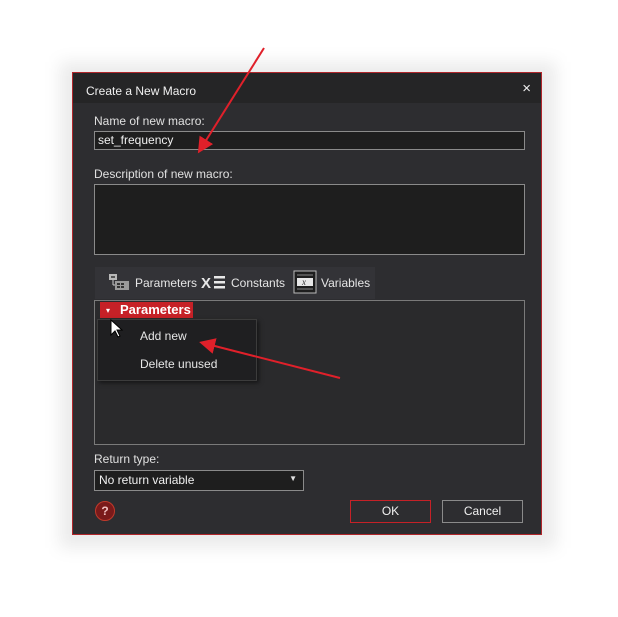 The width and height of the screenshot is (618, 617). Describe the element at coordinates (163, 174) in the screenshot. I see `description-label: Description of new macro:` at that location.